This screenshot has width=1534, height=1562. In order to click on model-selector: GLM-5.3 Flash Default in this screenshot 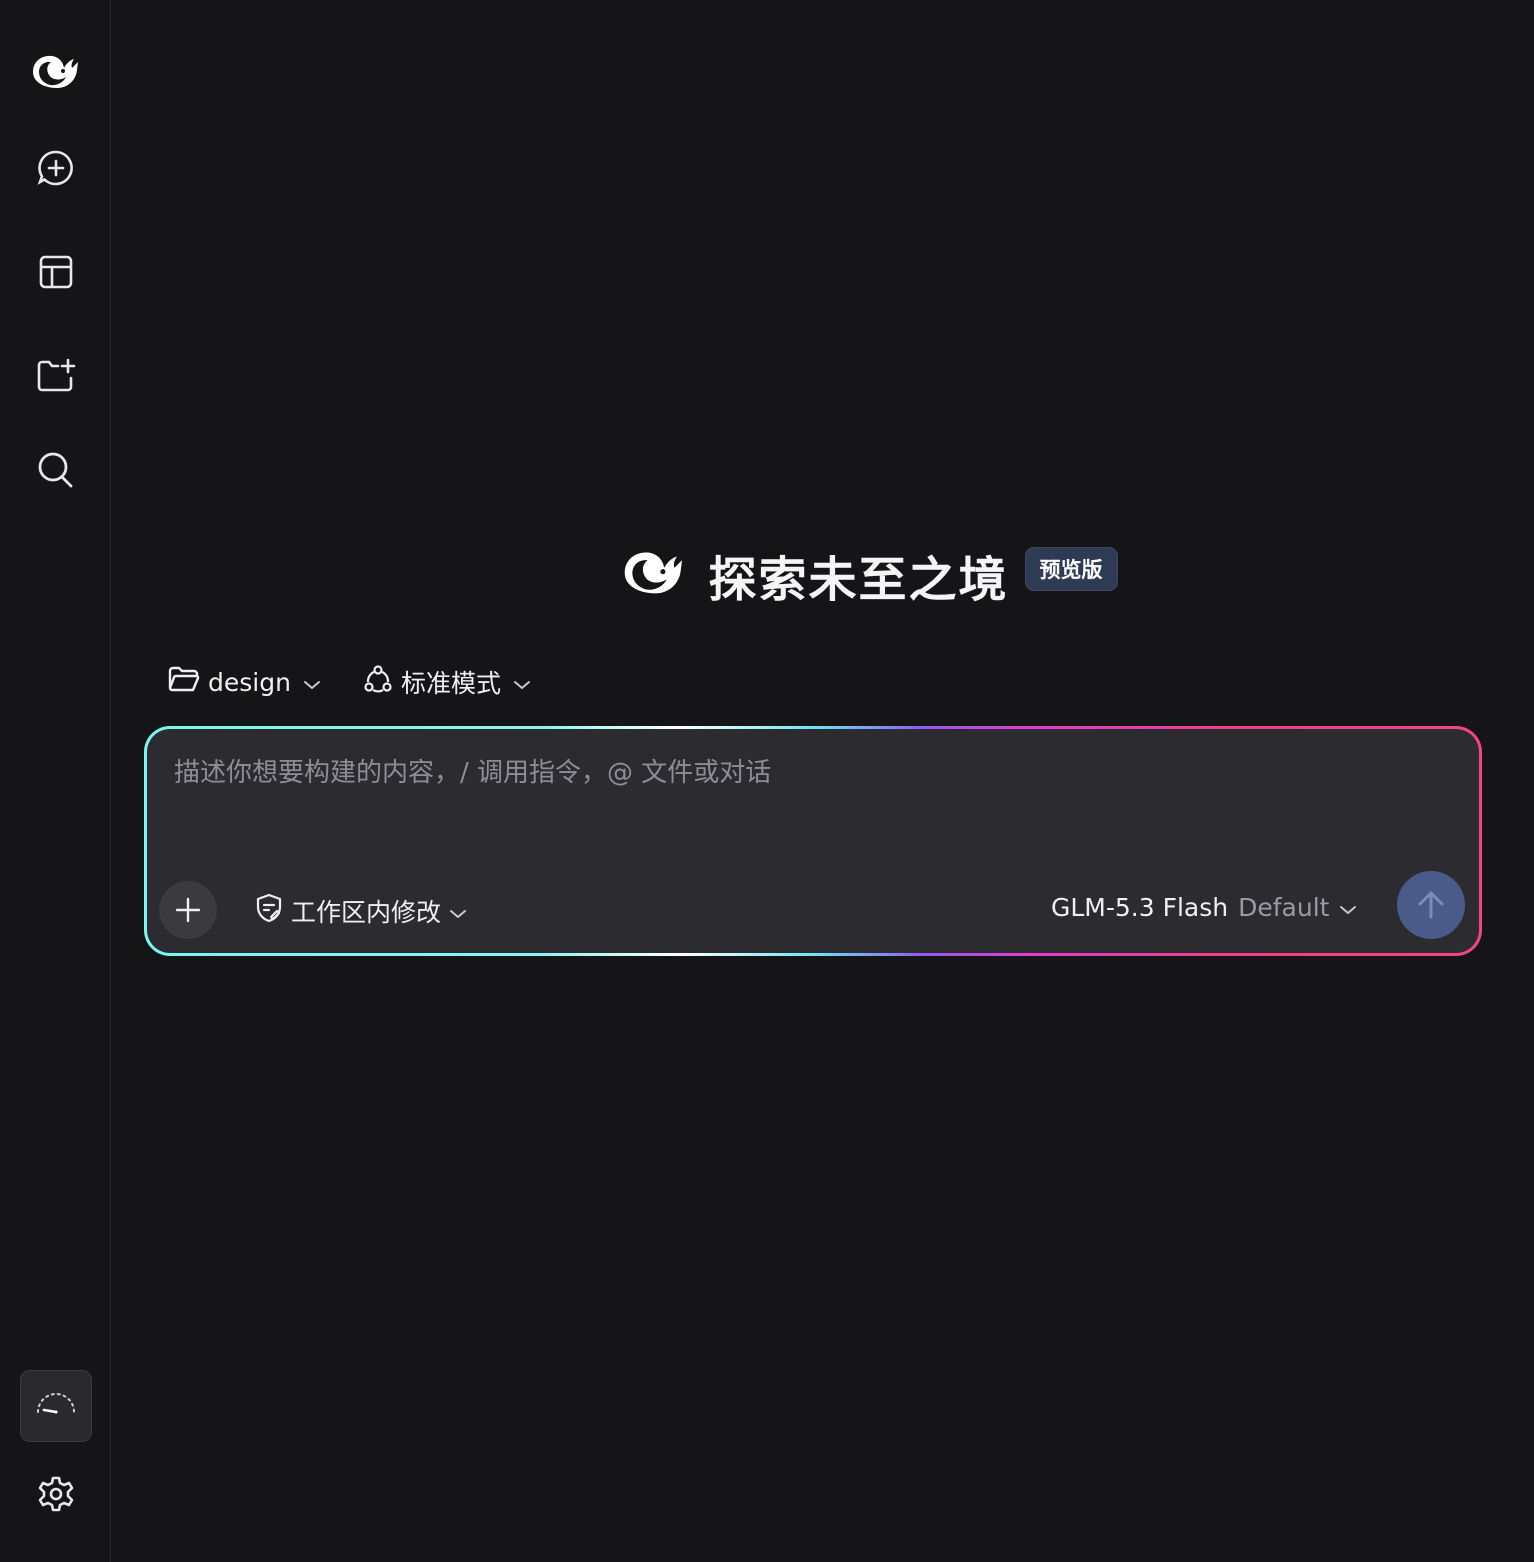, I will do `click(1204, 907)`.